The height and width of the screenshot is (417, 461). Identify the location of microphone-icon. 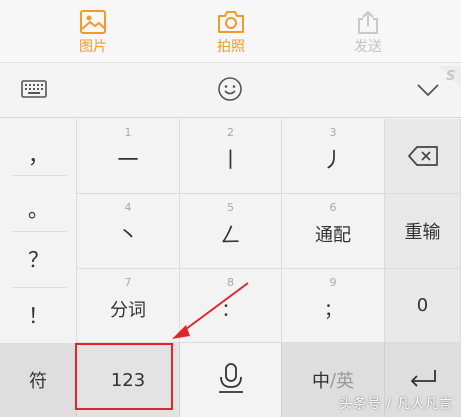
(231, 380).